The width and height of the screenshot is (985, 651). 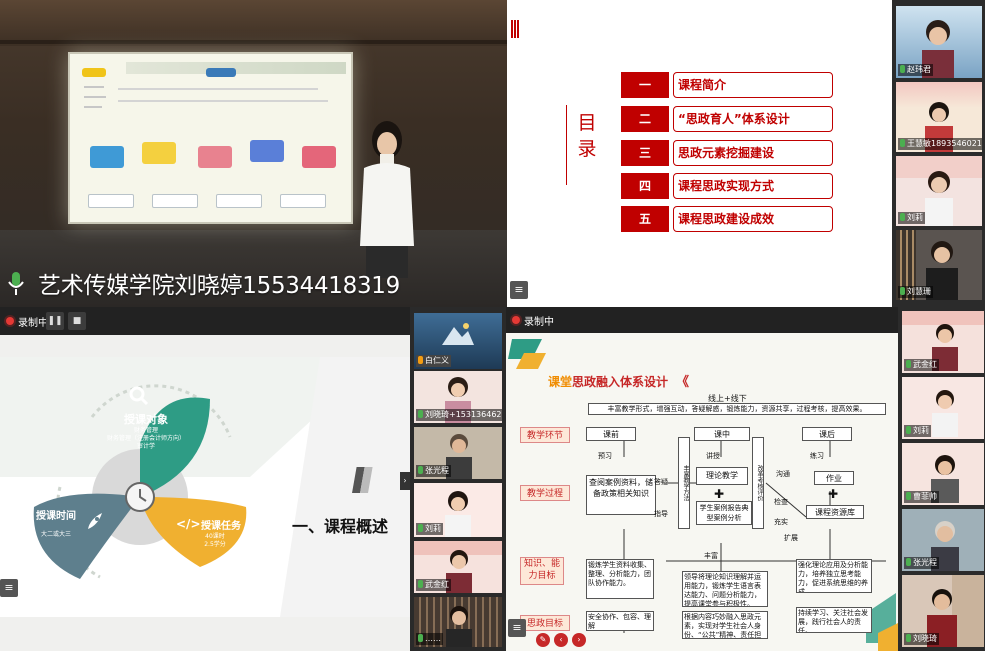 I want to click on participant-tile: 刘晓琦+15313646290, so click(x=458, y=397).